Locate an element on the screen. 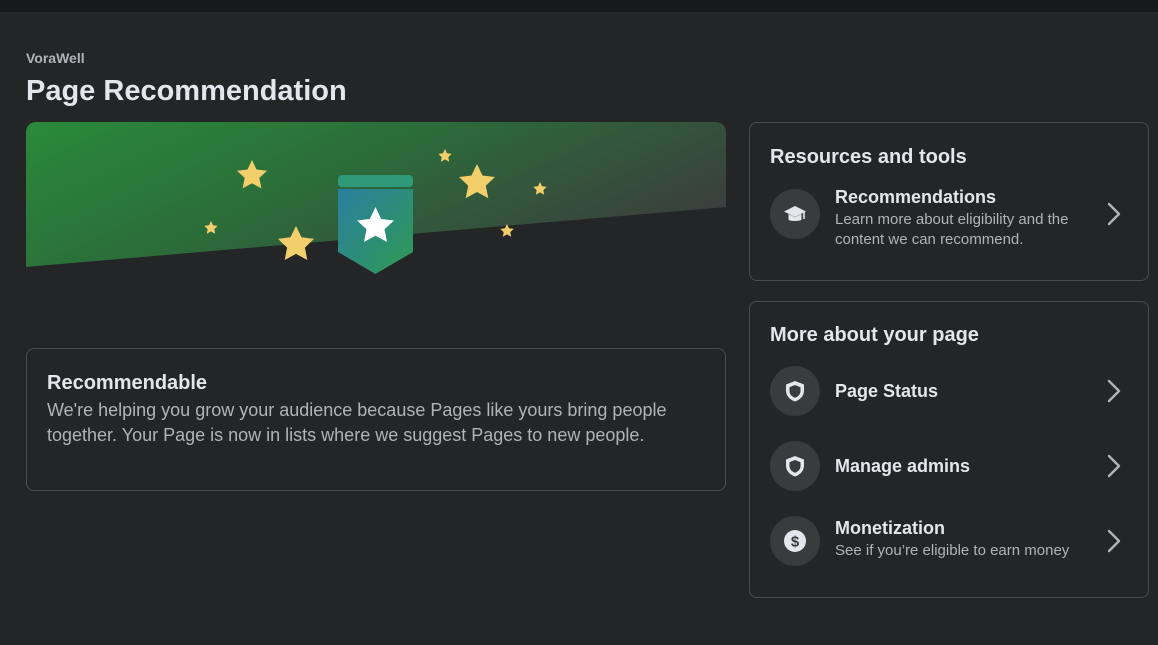 This screenshot has height=645, width=1158. manage-admins-label: Manage admins is located at coordinates (903, 466).